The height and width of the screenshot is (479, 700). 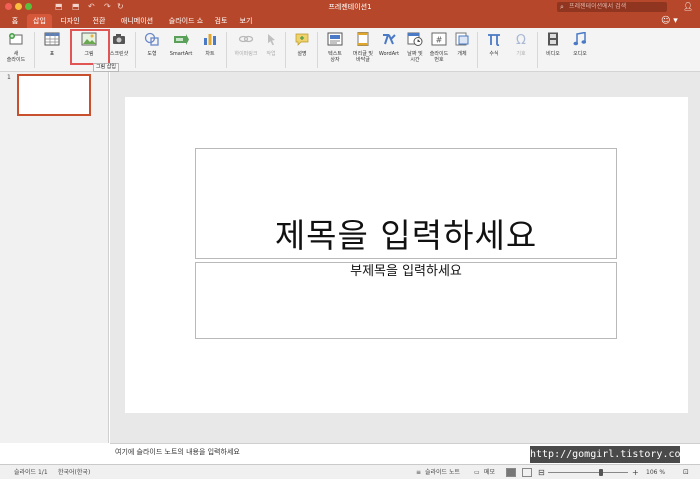 What do you see at coordinates (137, 21) in the screenshot?
I see `tab-animations: 애니메이션` at bounding box center [137, 21].